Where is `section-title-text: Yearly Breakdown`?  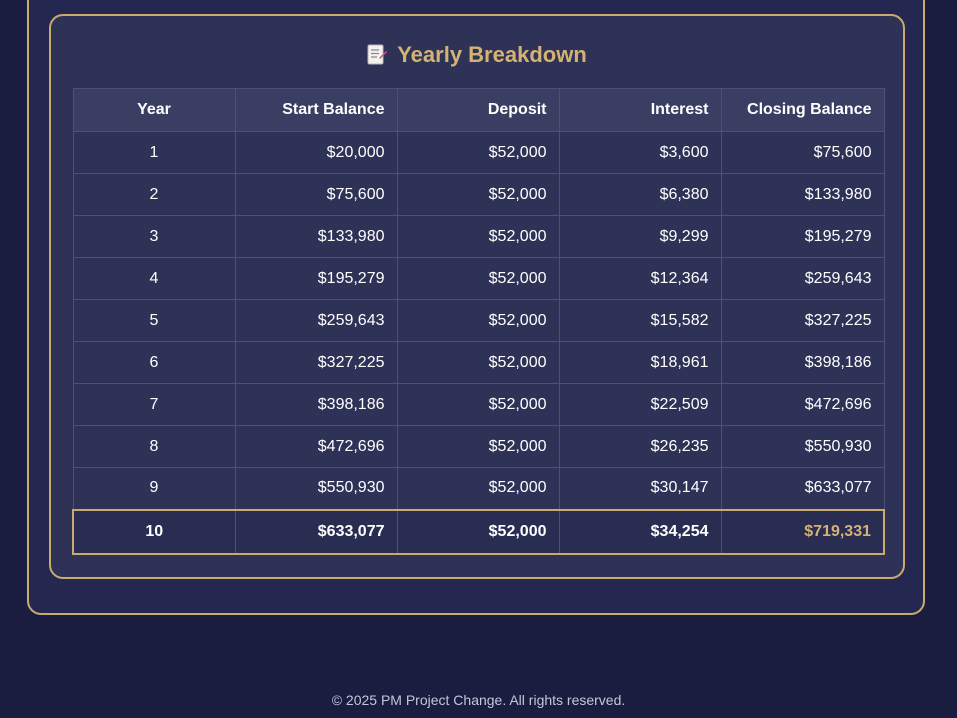
section-title-text: Yearly Breakdown is located at coordinates (492, 54).